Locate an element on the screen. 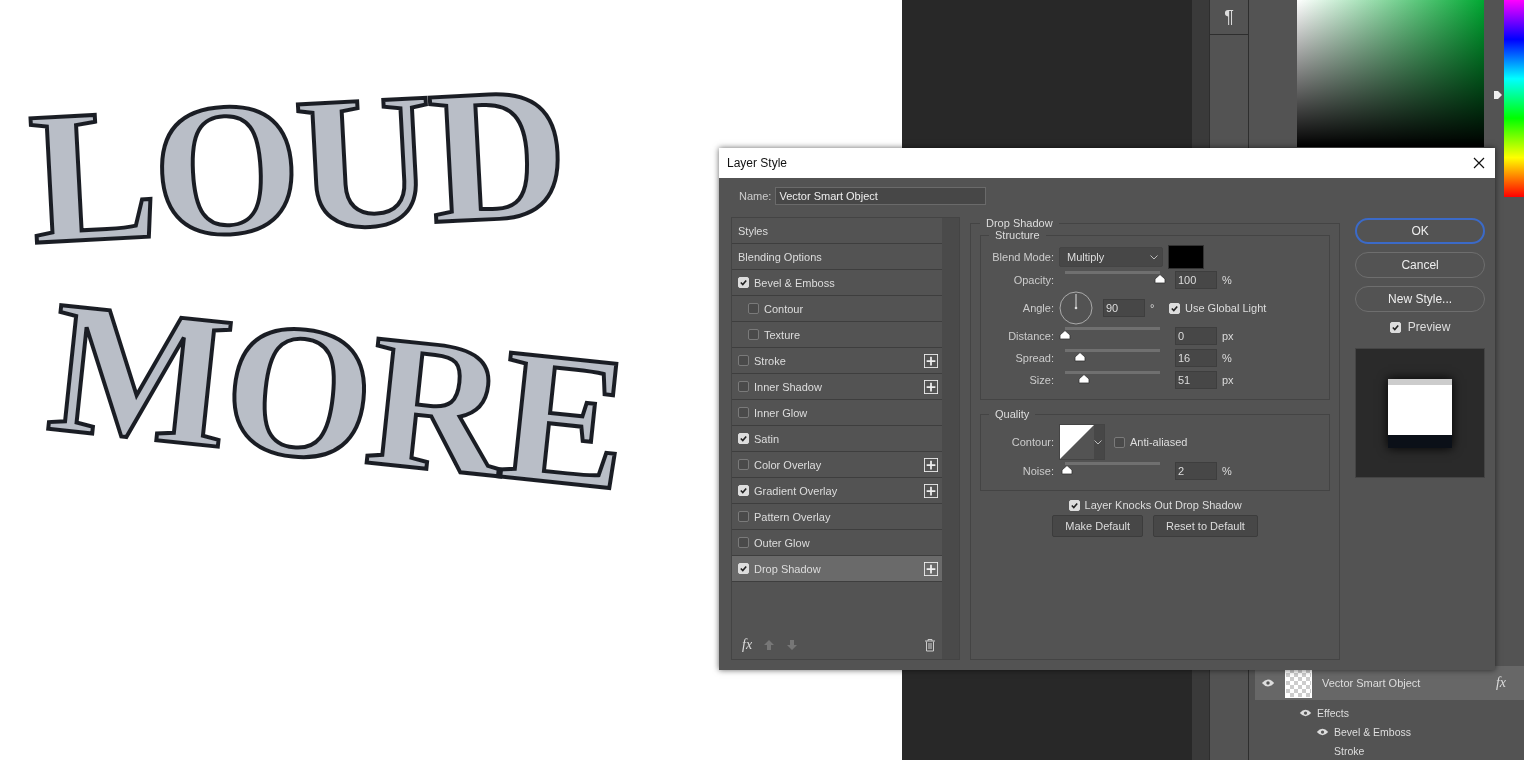  checkbox-label: Layer Knocks Out Drop Shadow is located at coordinates (1163, 505).